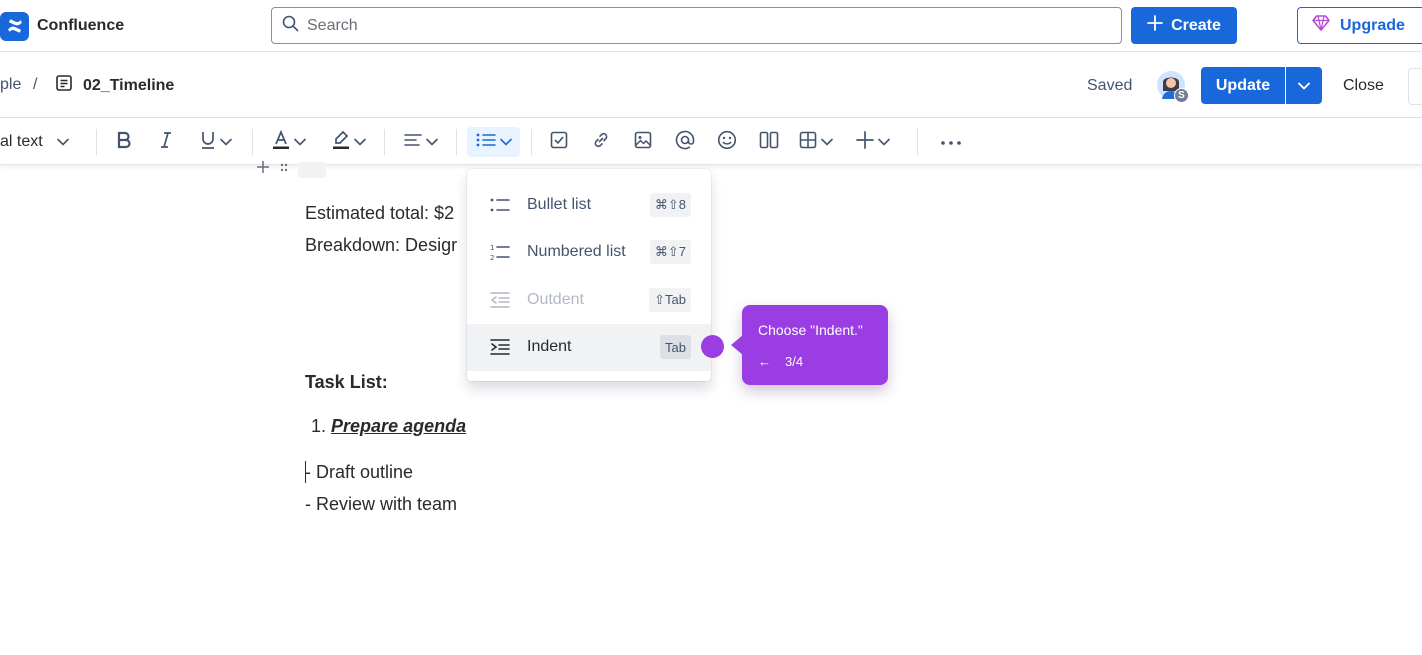 This screenshot has width=1422, height=655. I want to click on search-placeholder: Search, so click(332, 25).